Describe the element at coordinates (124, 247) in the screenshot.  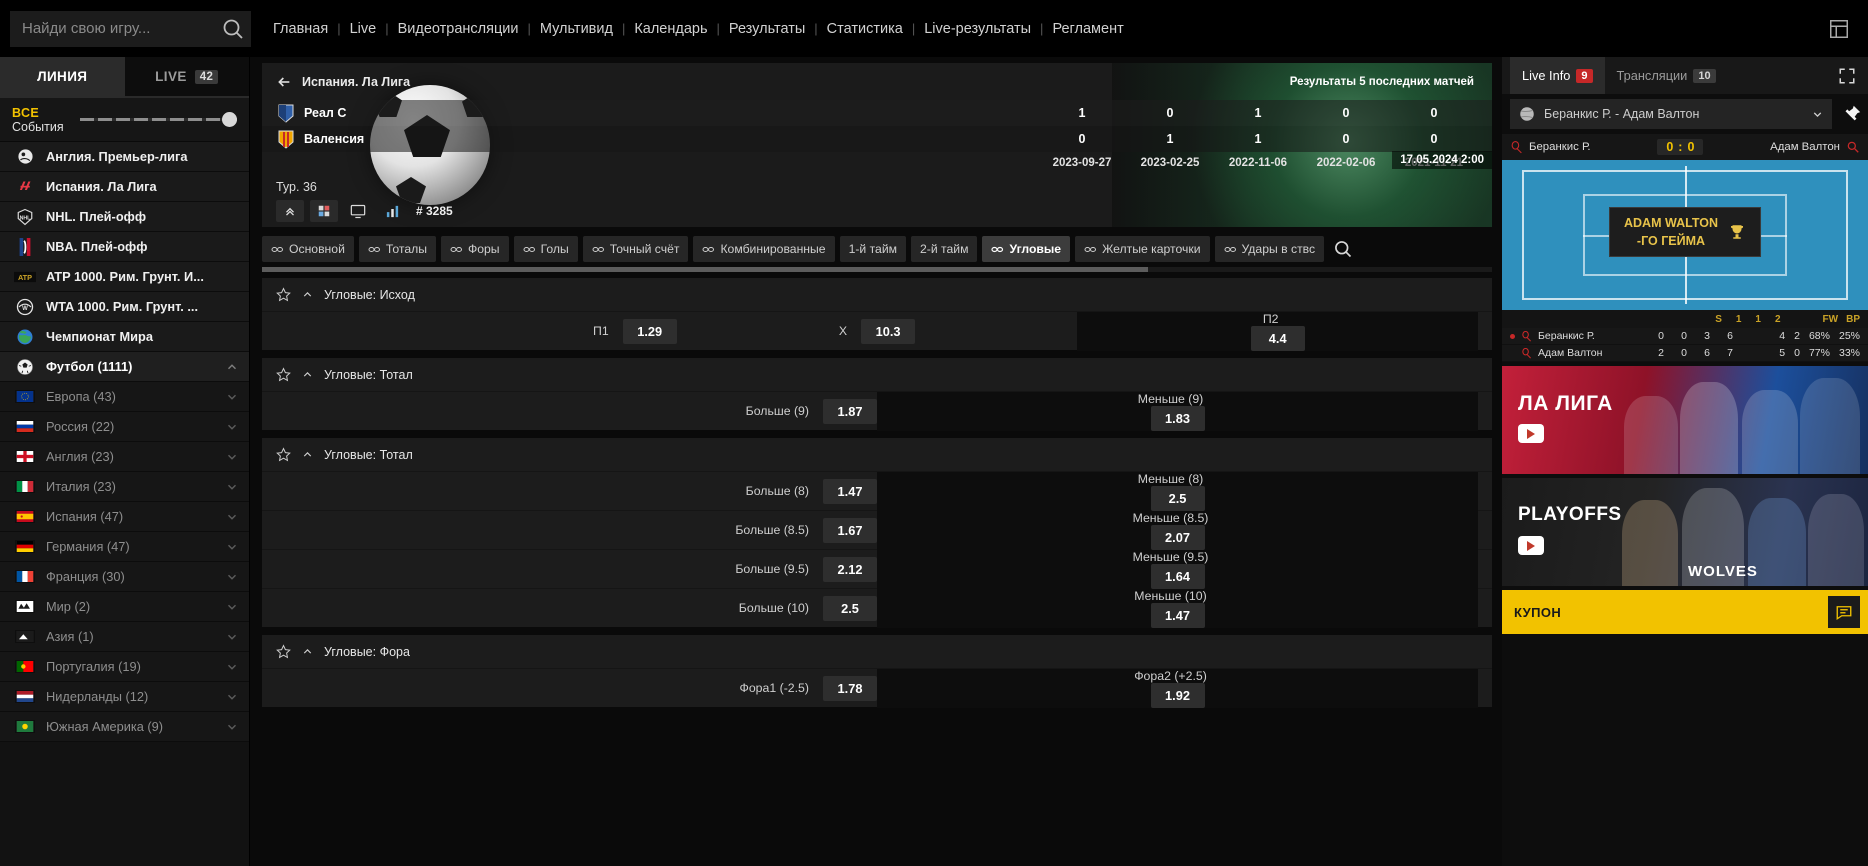
I see `sidebar-item-nba: NBA. Плей-офф` at that location.